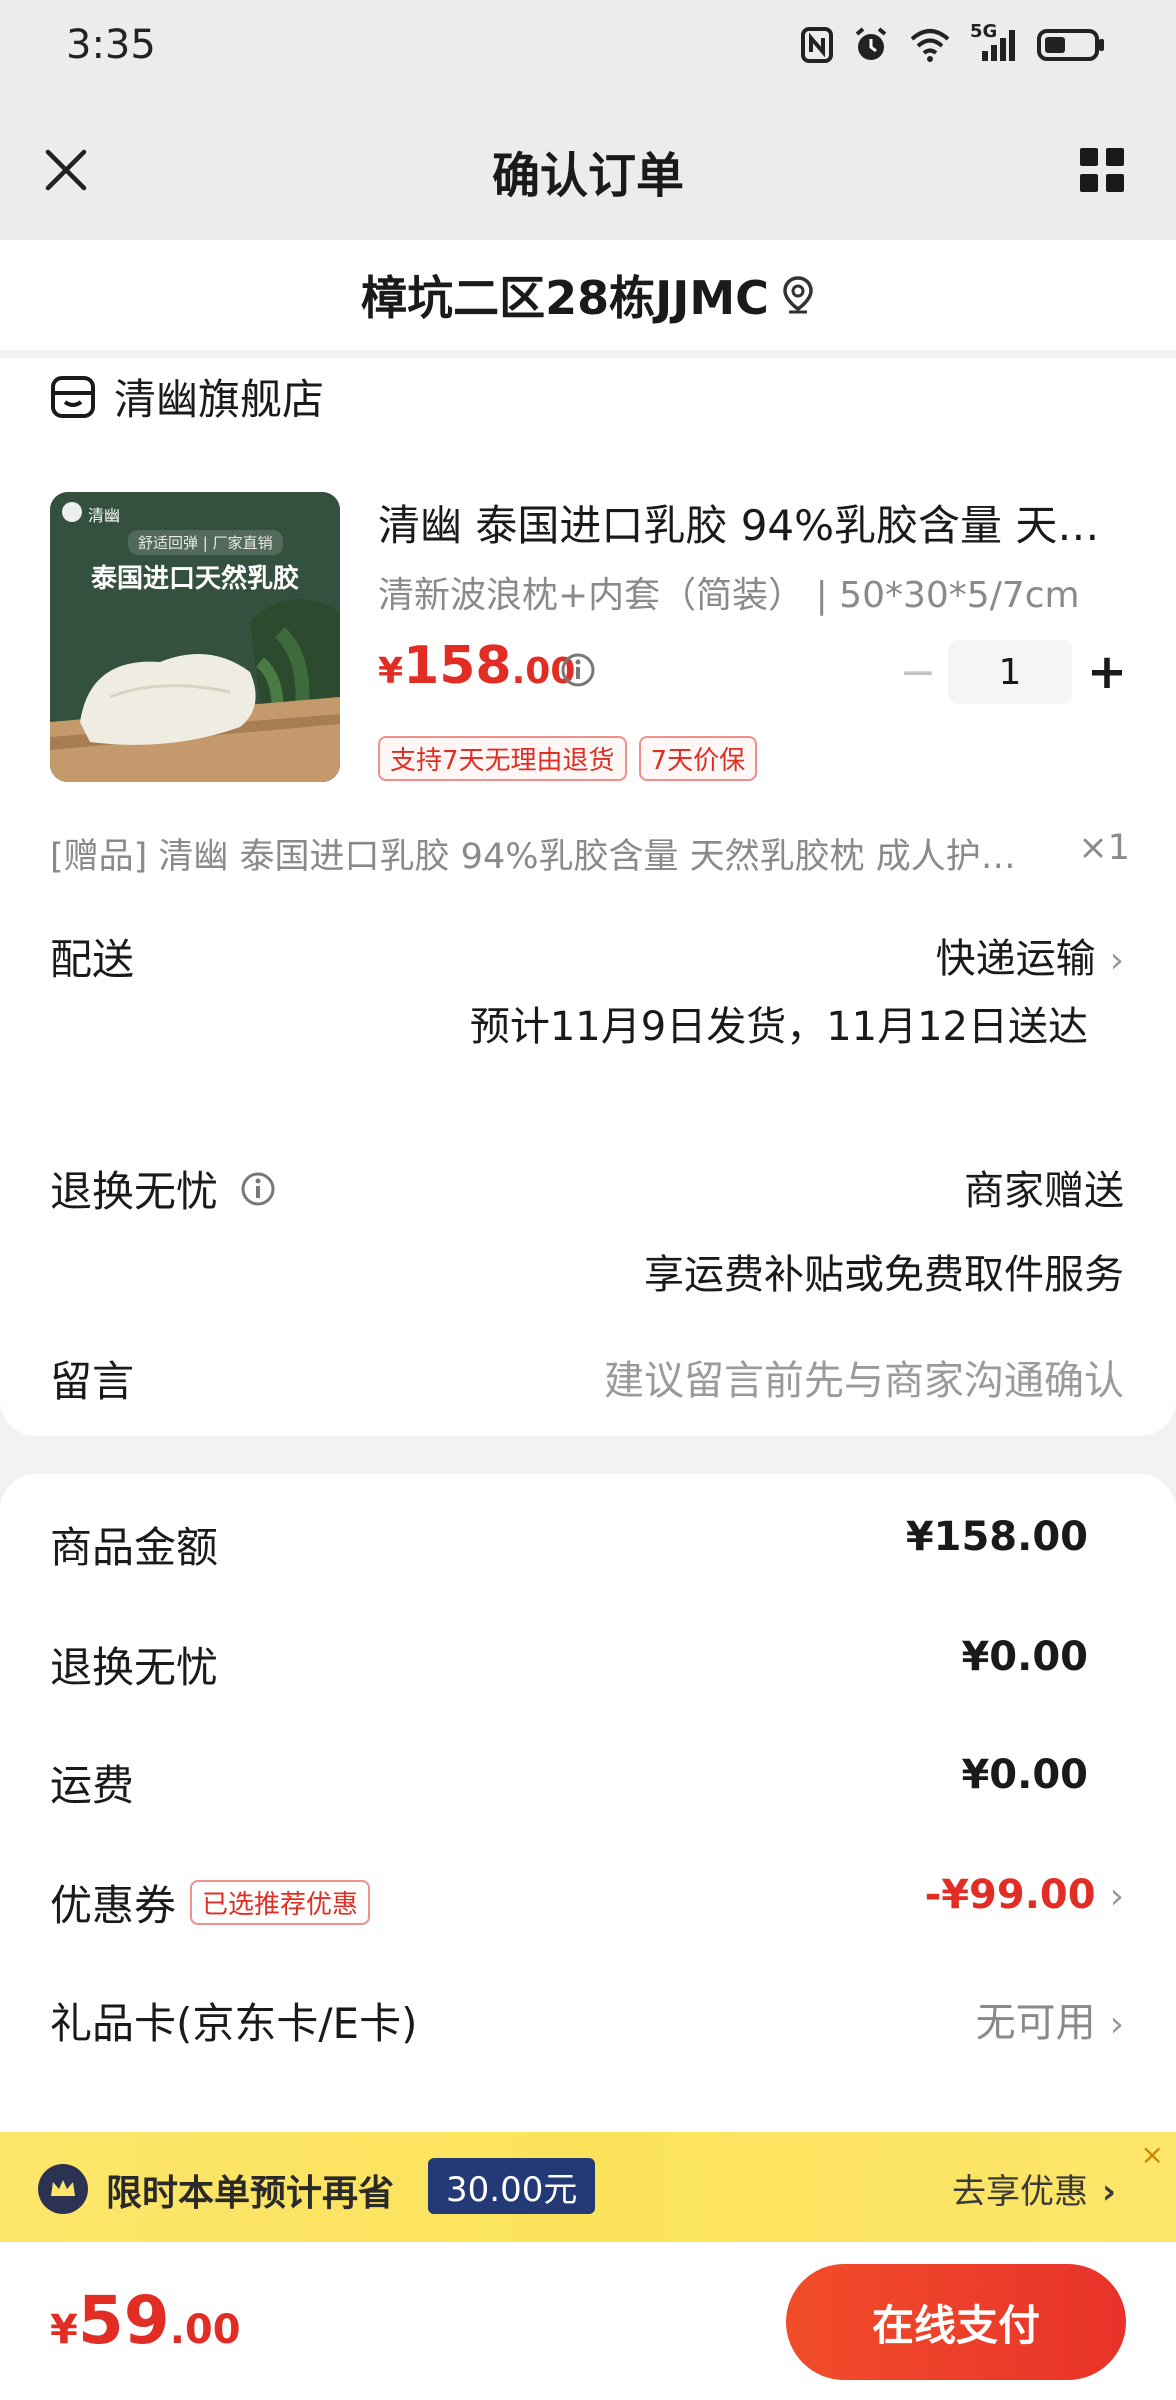 Image resolution: width=1176 pixels, height=2400 pixels. What do you see at coordinates (104, 515) in the screenshot?
I see `product-image-brand: 清幽` at bounding box center [104, 515].